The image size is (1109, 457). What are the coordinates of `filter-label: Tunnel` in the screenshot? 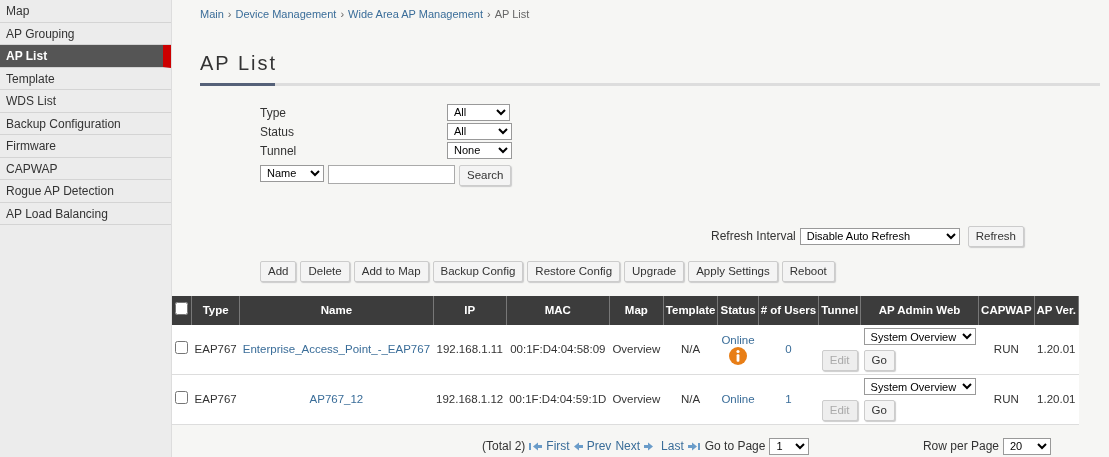 It's located at (279, 151).